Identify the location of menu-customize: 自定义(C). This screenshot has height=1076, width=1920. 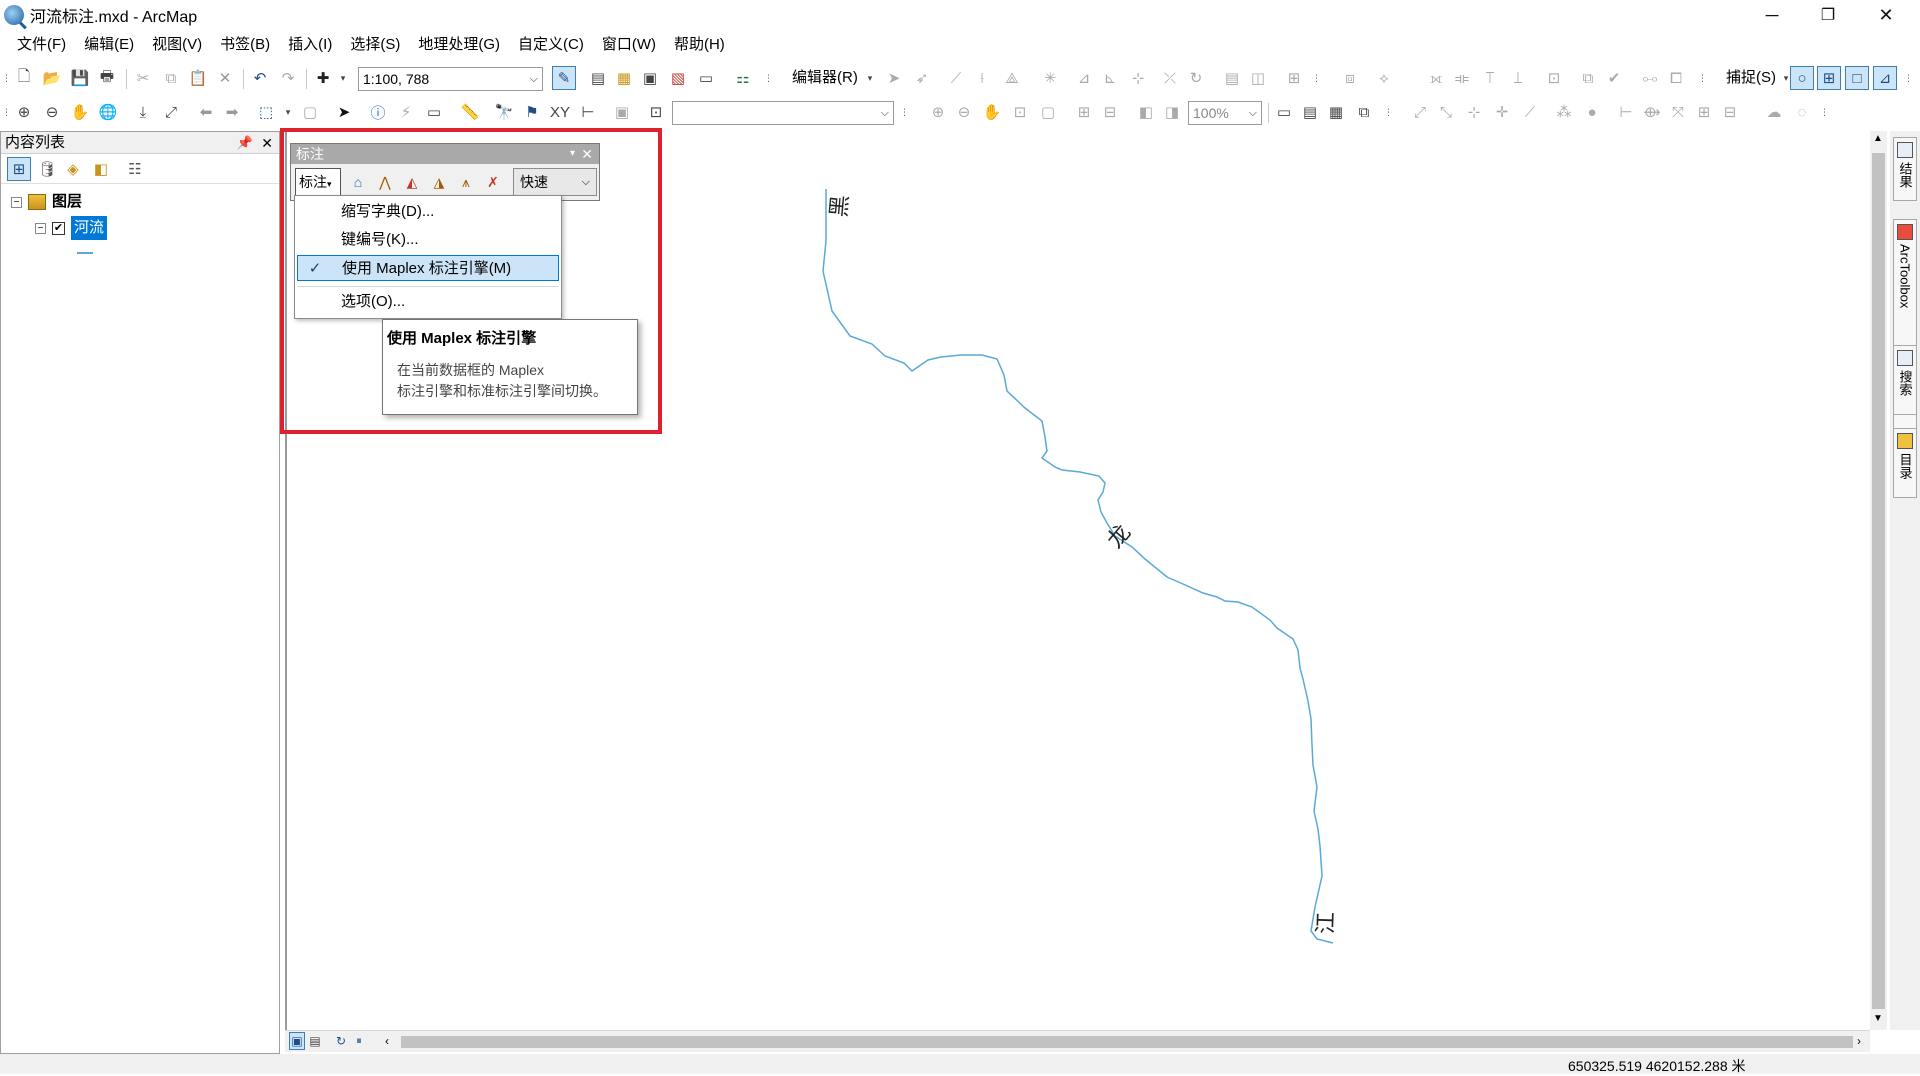
(551, 45).